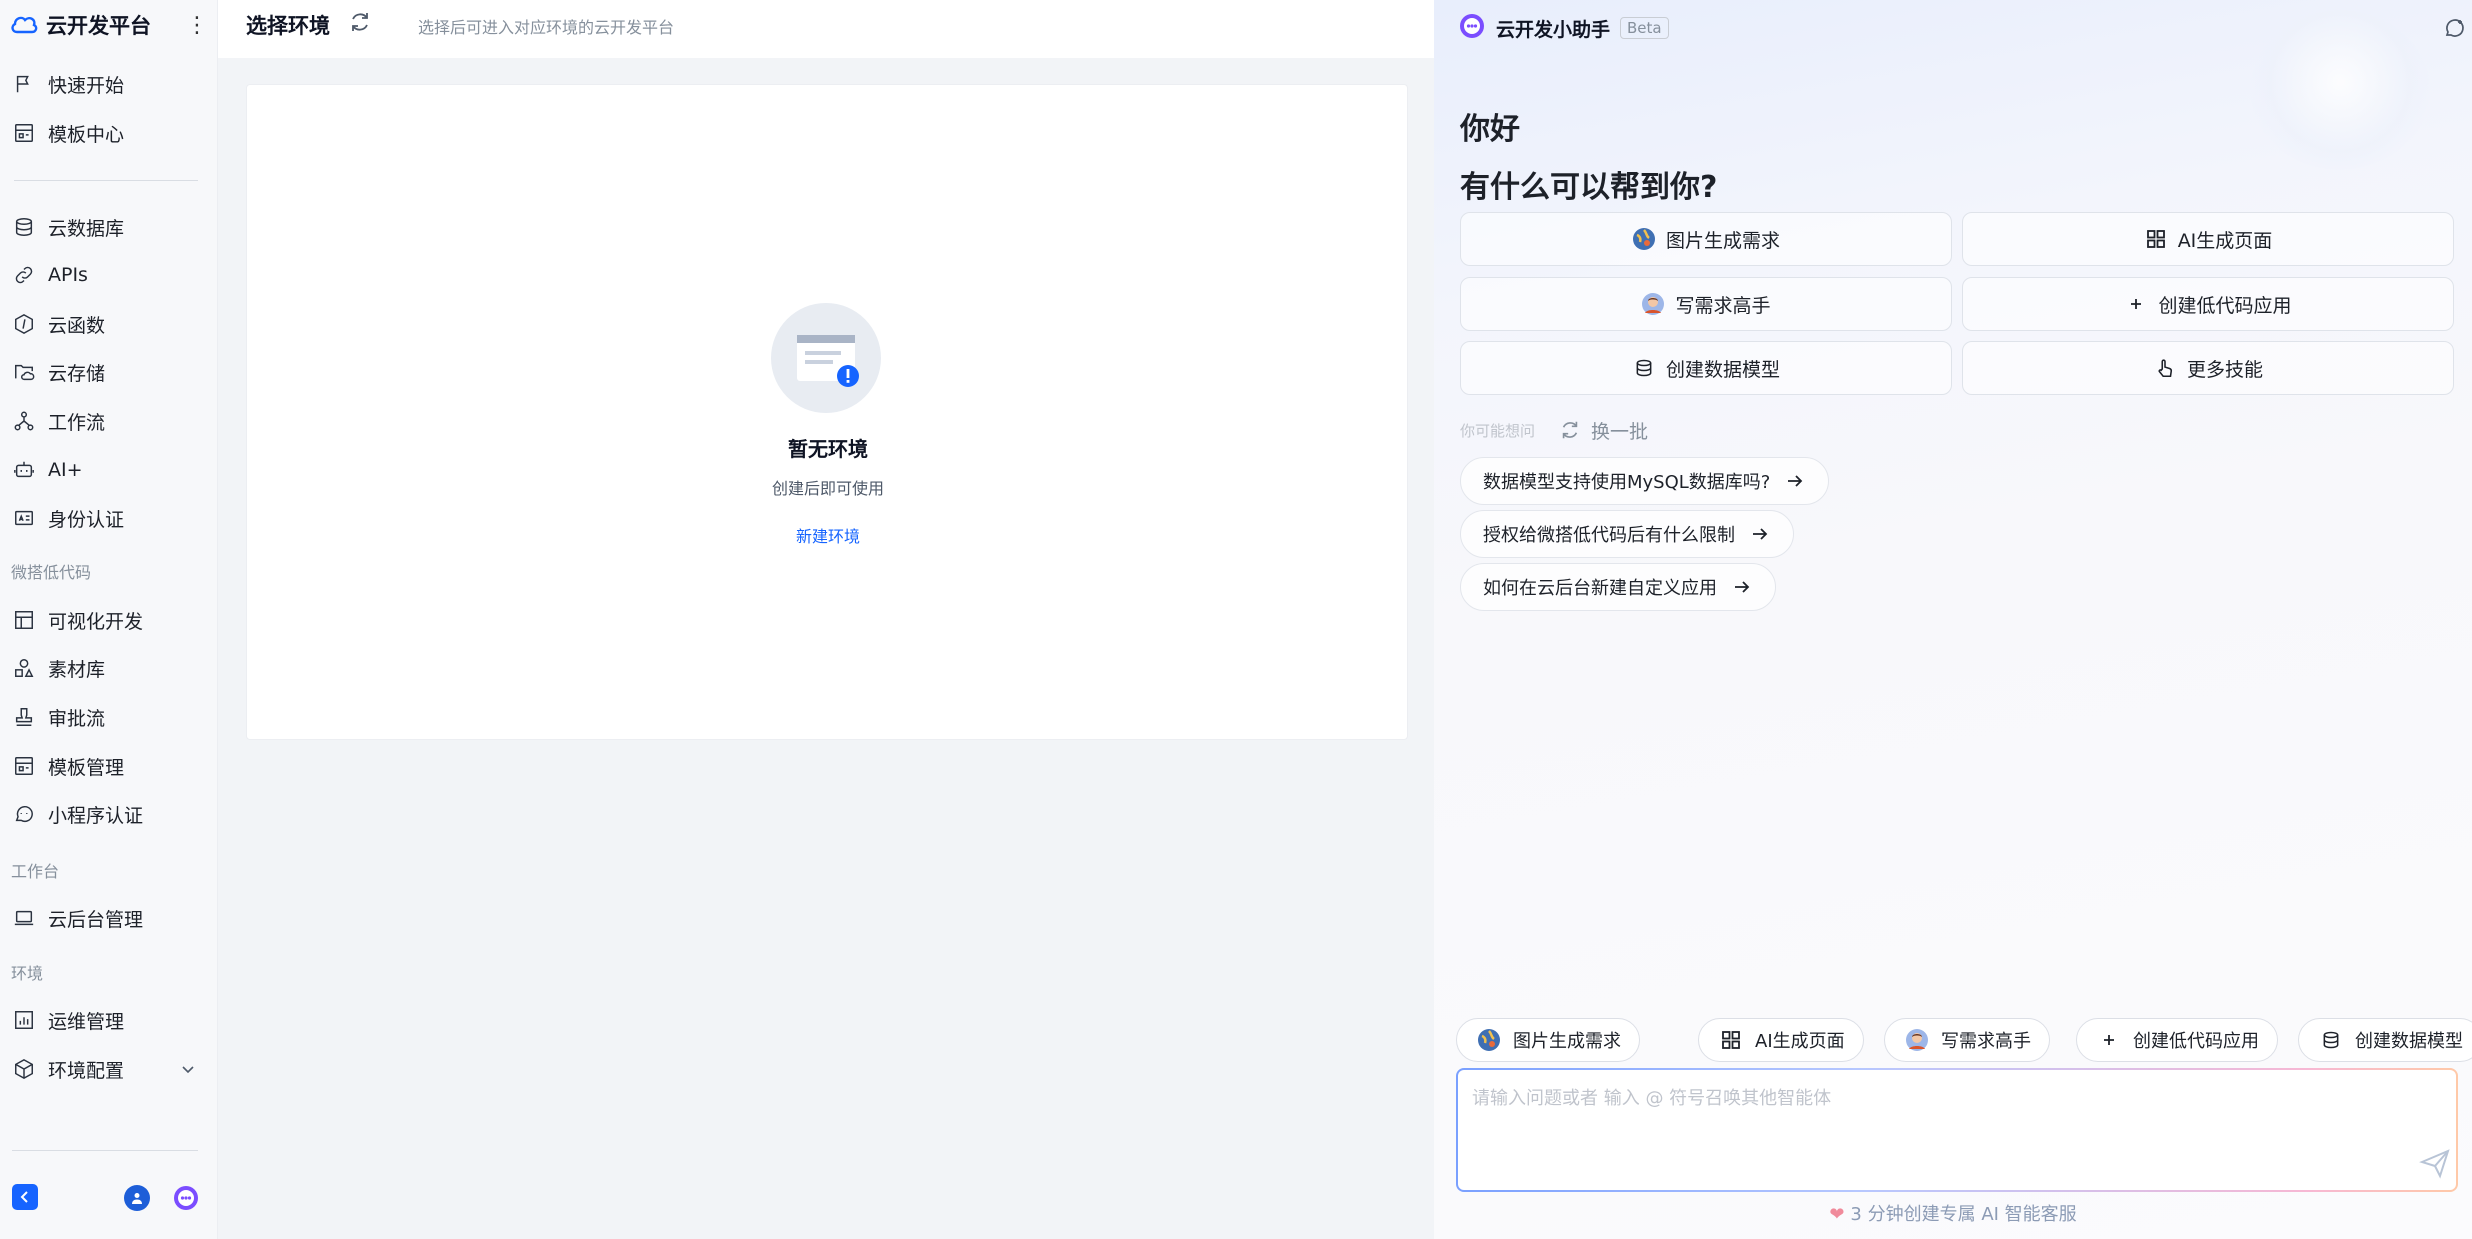  I want to click on sidebar-item-database: 云数据库, so click(109, 227).